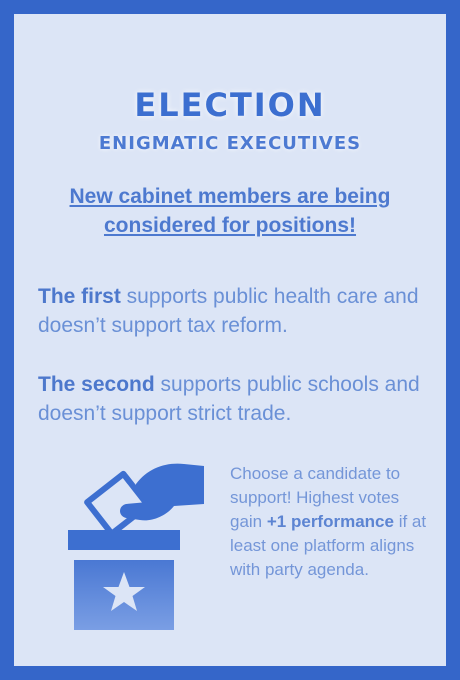  Describe the element at coordinates (96, 384) in the screenshot. I see `candidate-2-lead: The second` at that location.